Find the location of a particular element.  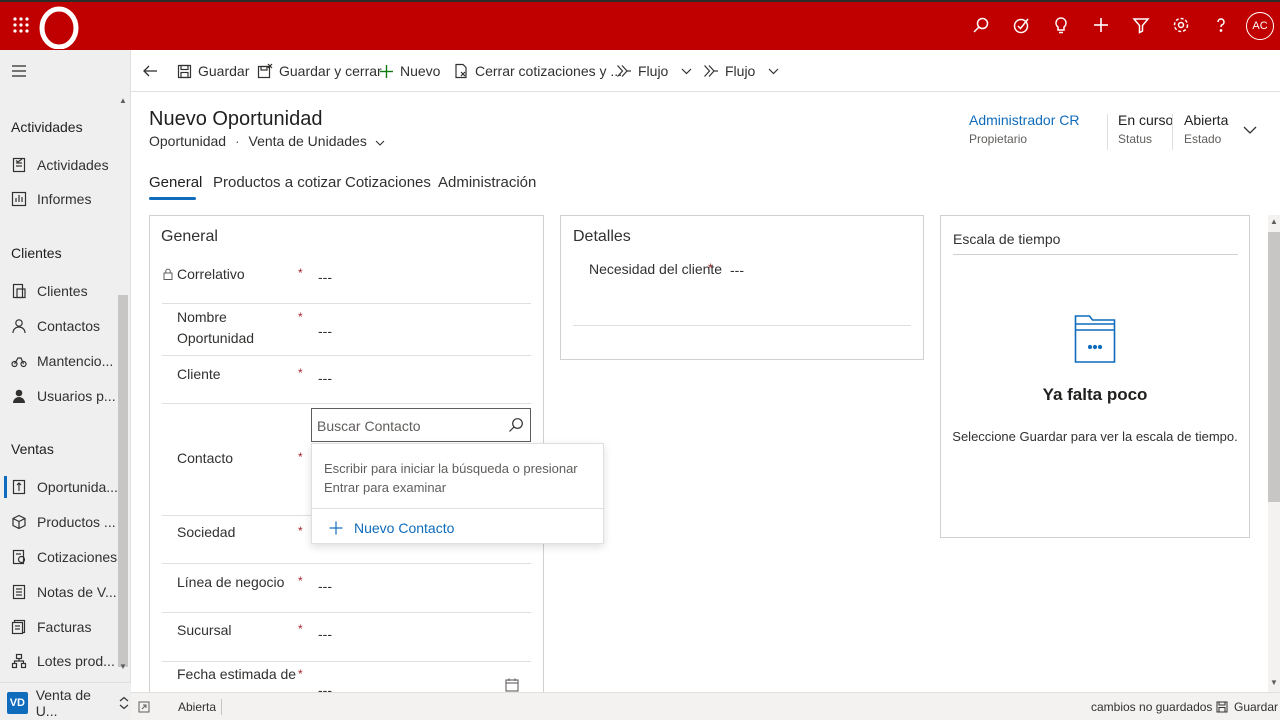

nav-scroll-down-icon: ▼ is located at coordinates (123, 666).